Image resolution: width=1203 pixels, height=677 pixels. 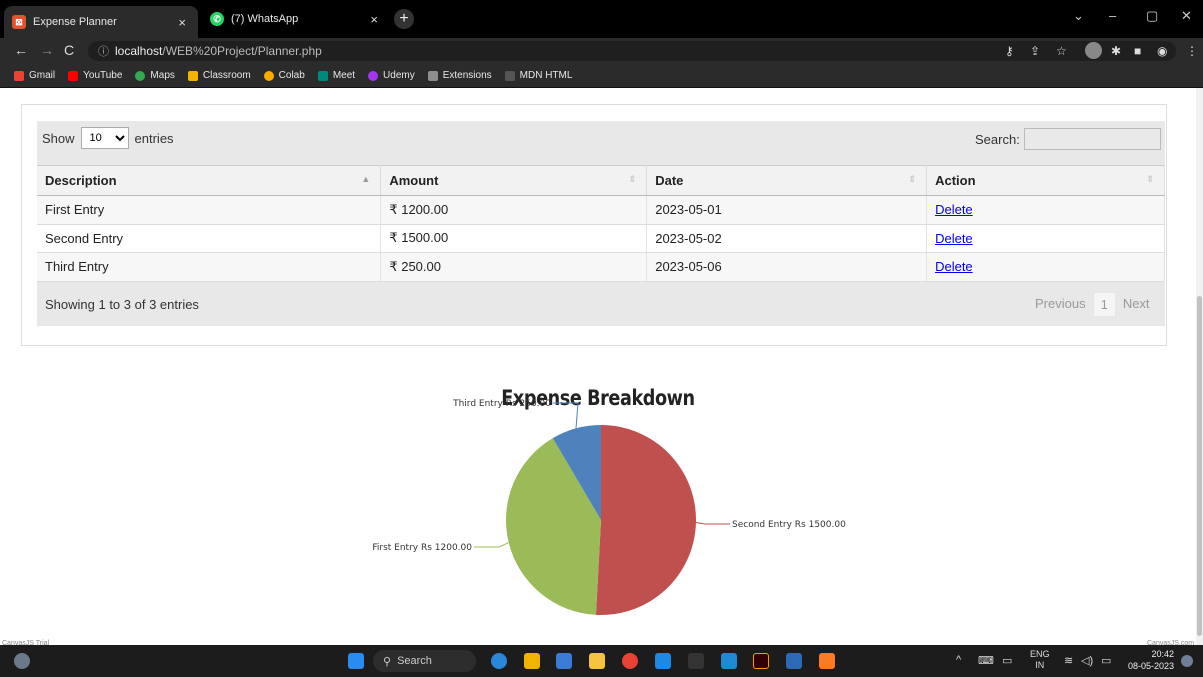 I want to click on language-indicator: ENG IN, so click(x=1040, y=660).